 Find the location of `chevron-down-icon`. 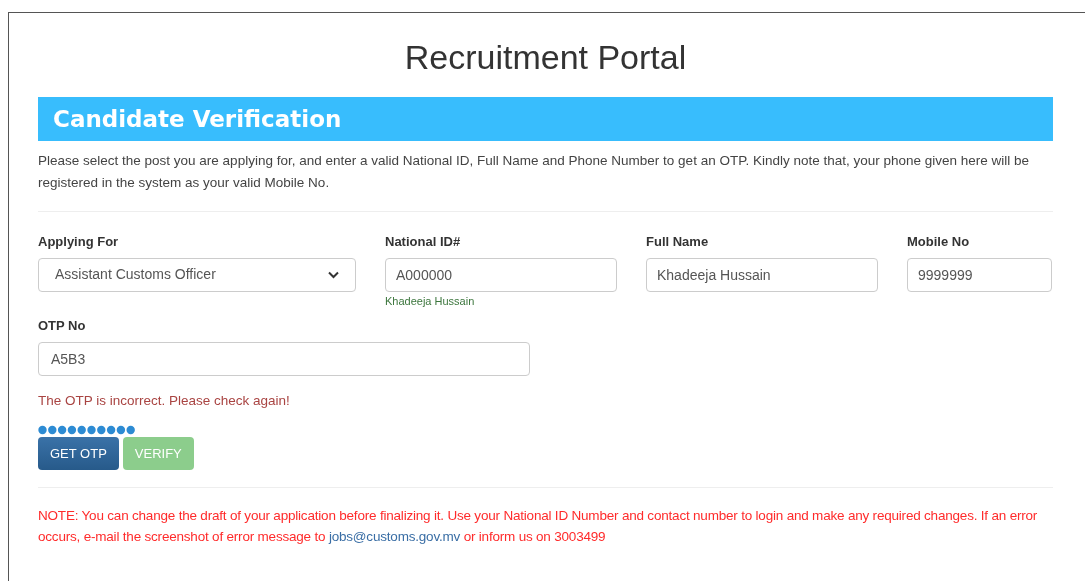

chevron-down-icon is located at coordinates (333, 274).